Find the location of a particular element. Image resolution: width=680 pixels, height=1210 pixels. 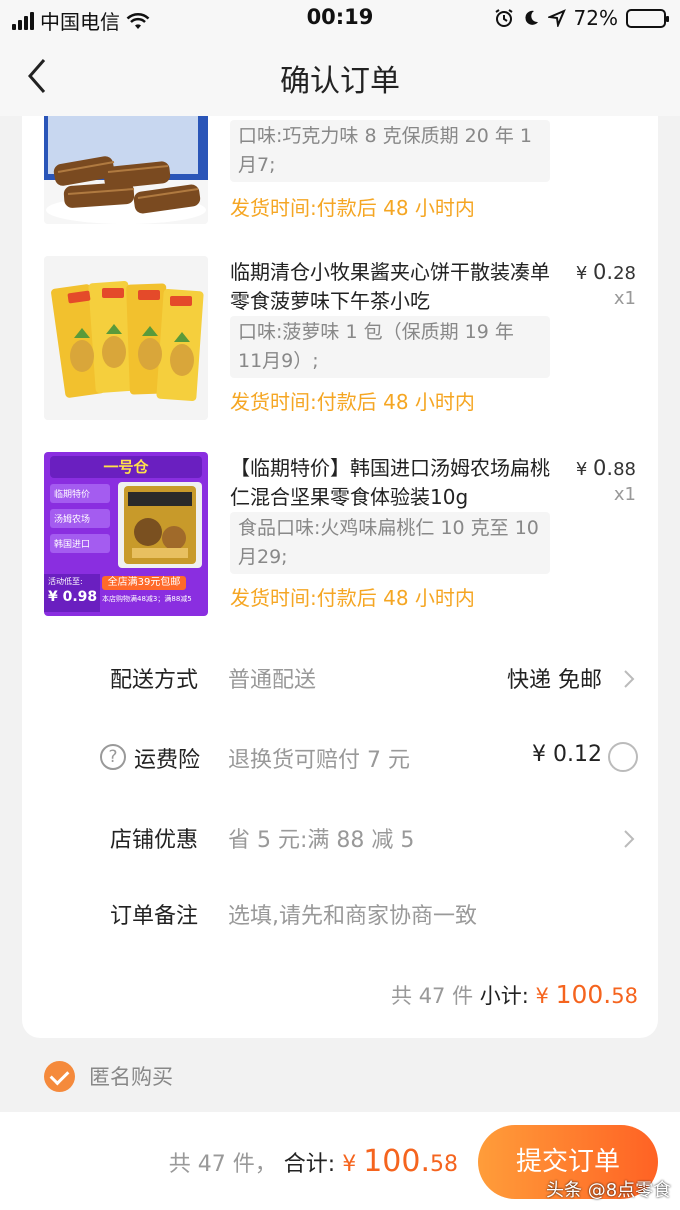

anonymous-label: 匿名购买 is located at coordinates (131, 1077).